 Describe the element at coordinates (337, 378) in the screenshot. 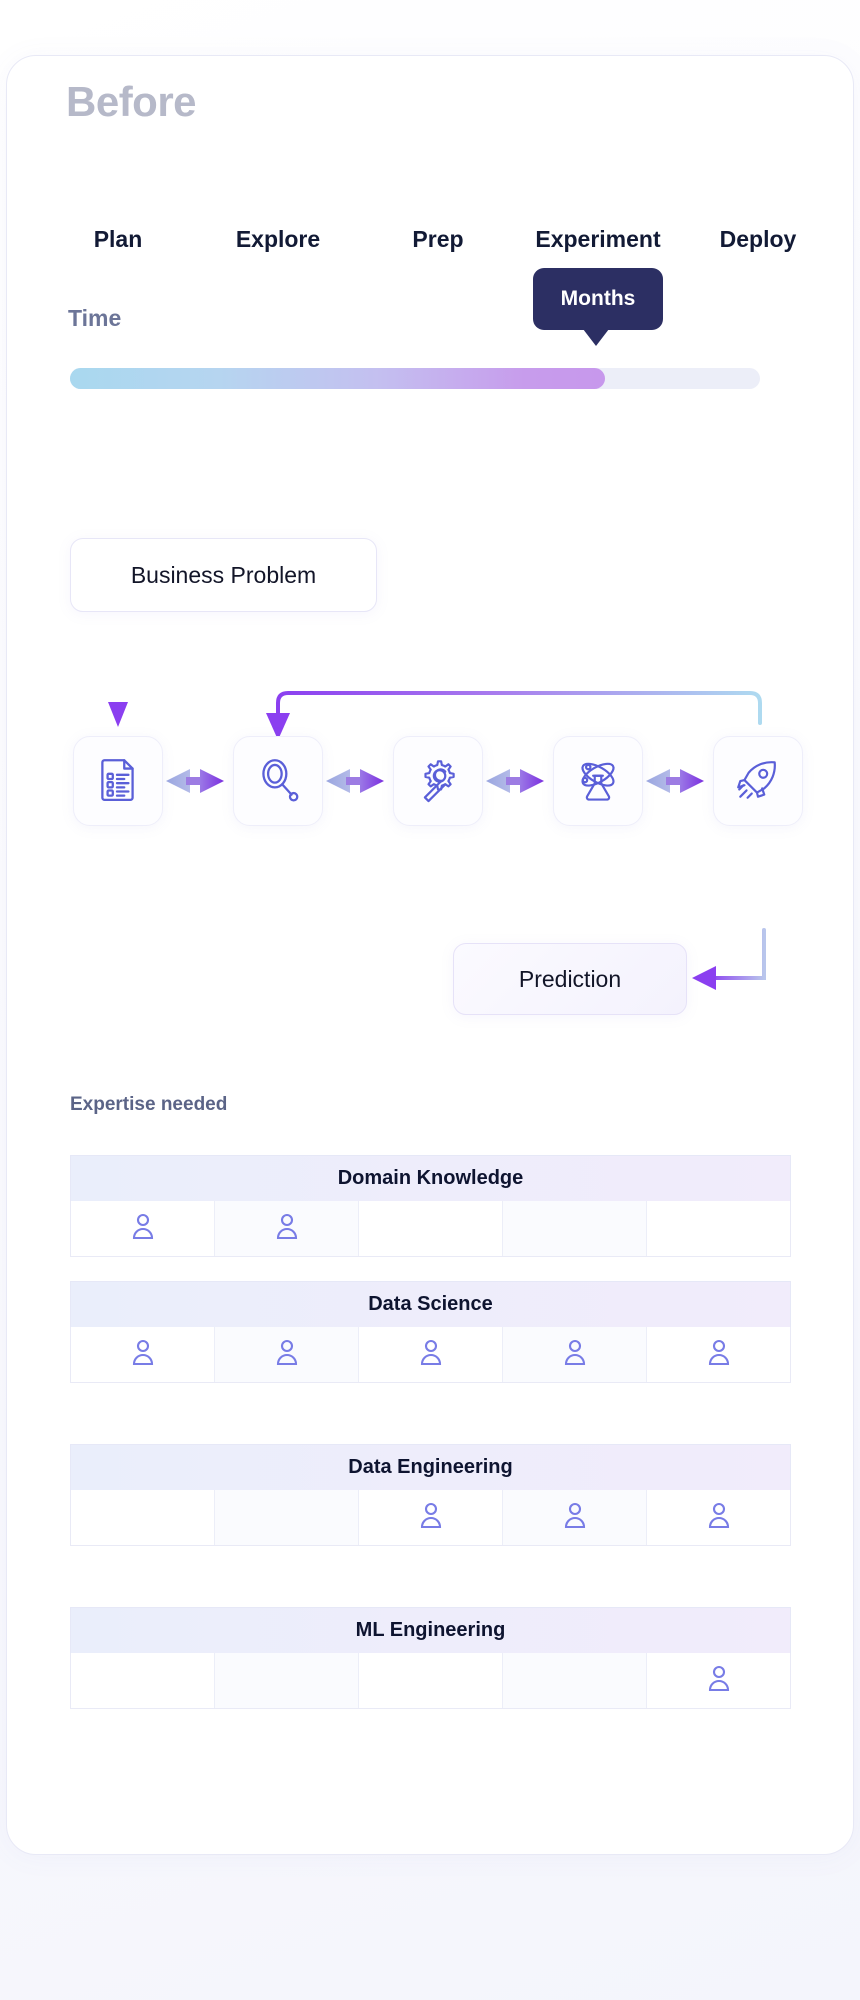

I see `time-bar-fill` at that location.